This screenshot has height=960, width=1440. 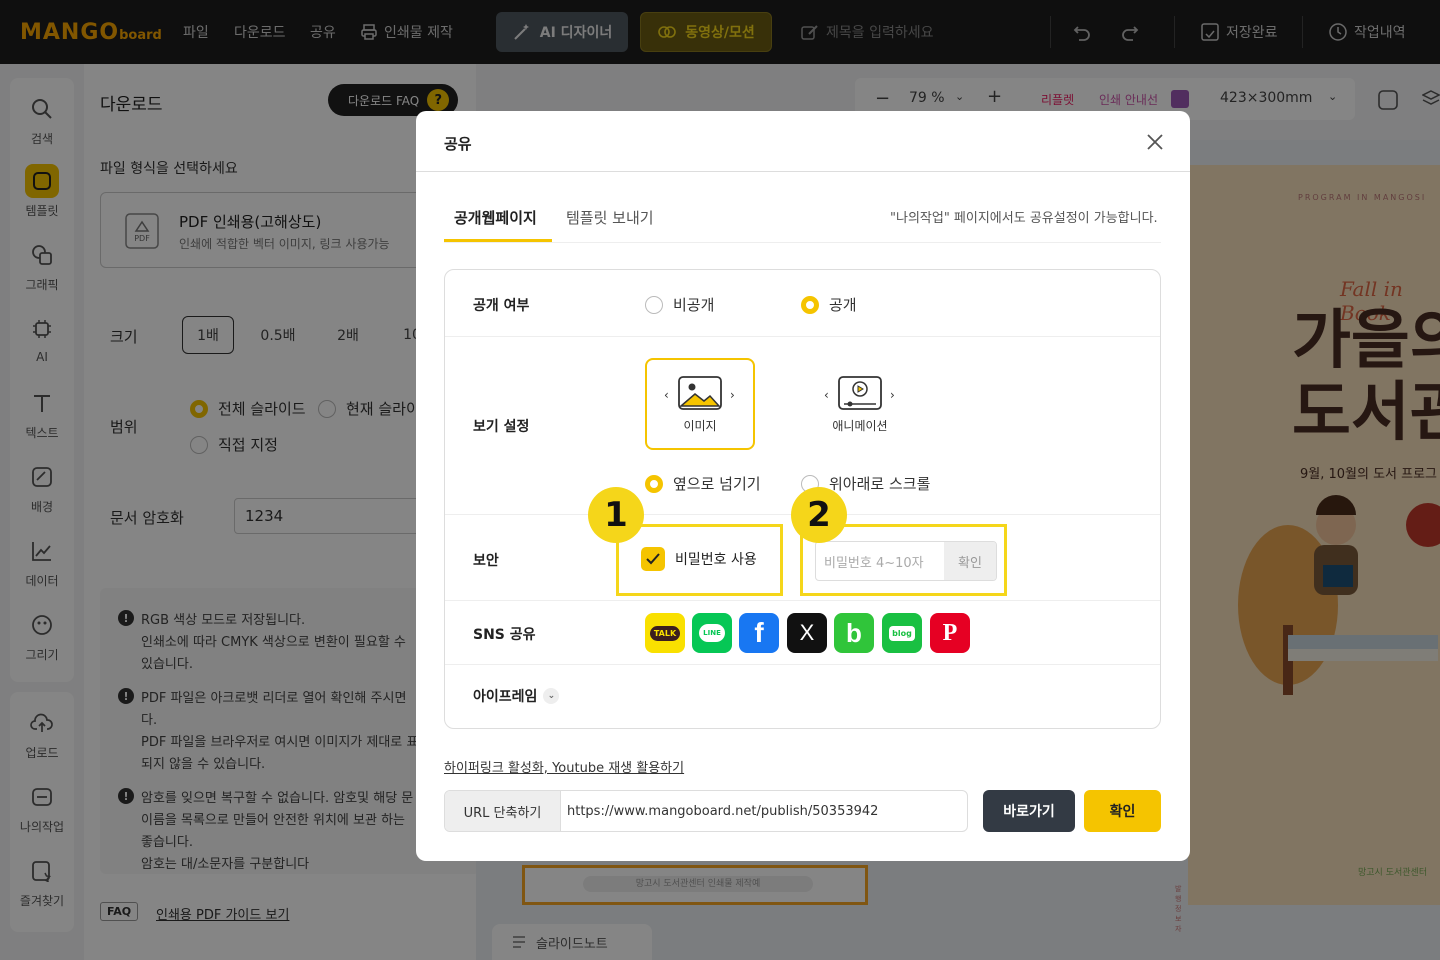 I want to click on kakao-icon: TALK, so click(x=665, y=633).